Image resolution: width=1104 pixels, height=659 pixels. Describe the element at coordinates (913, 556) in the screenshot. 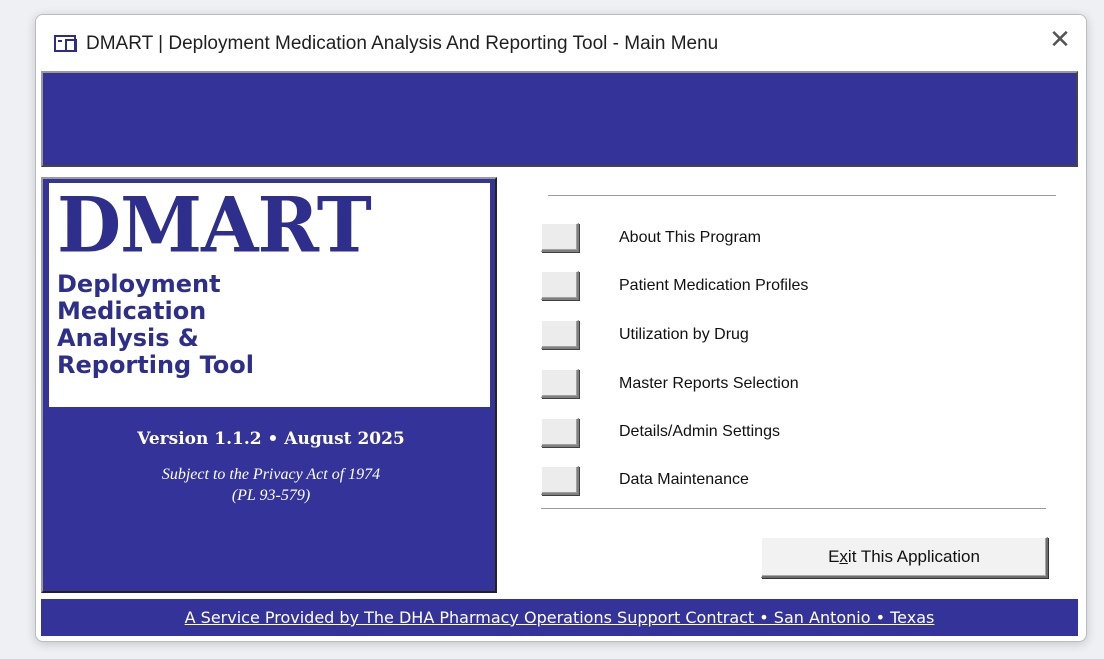

I see `exit-label-end: it This Application` at that location.